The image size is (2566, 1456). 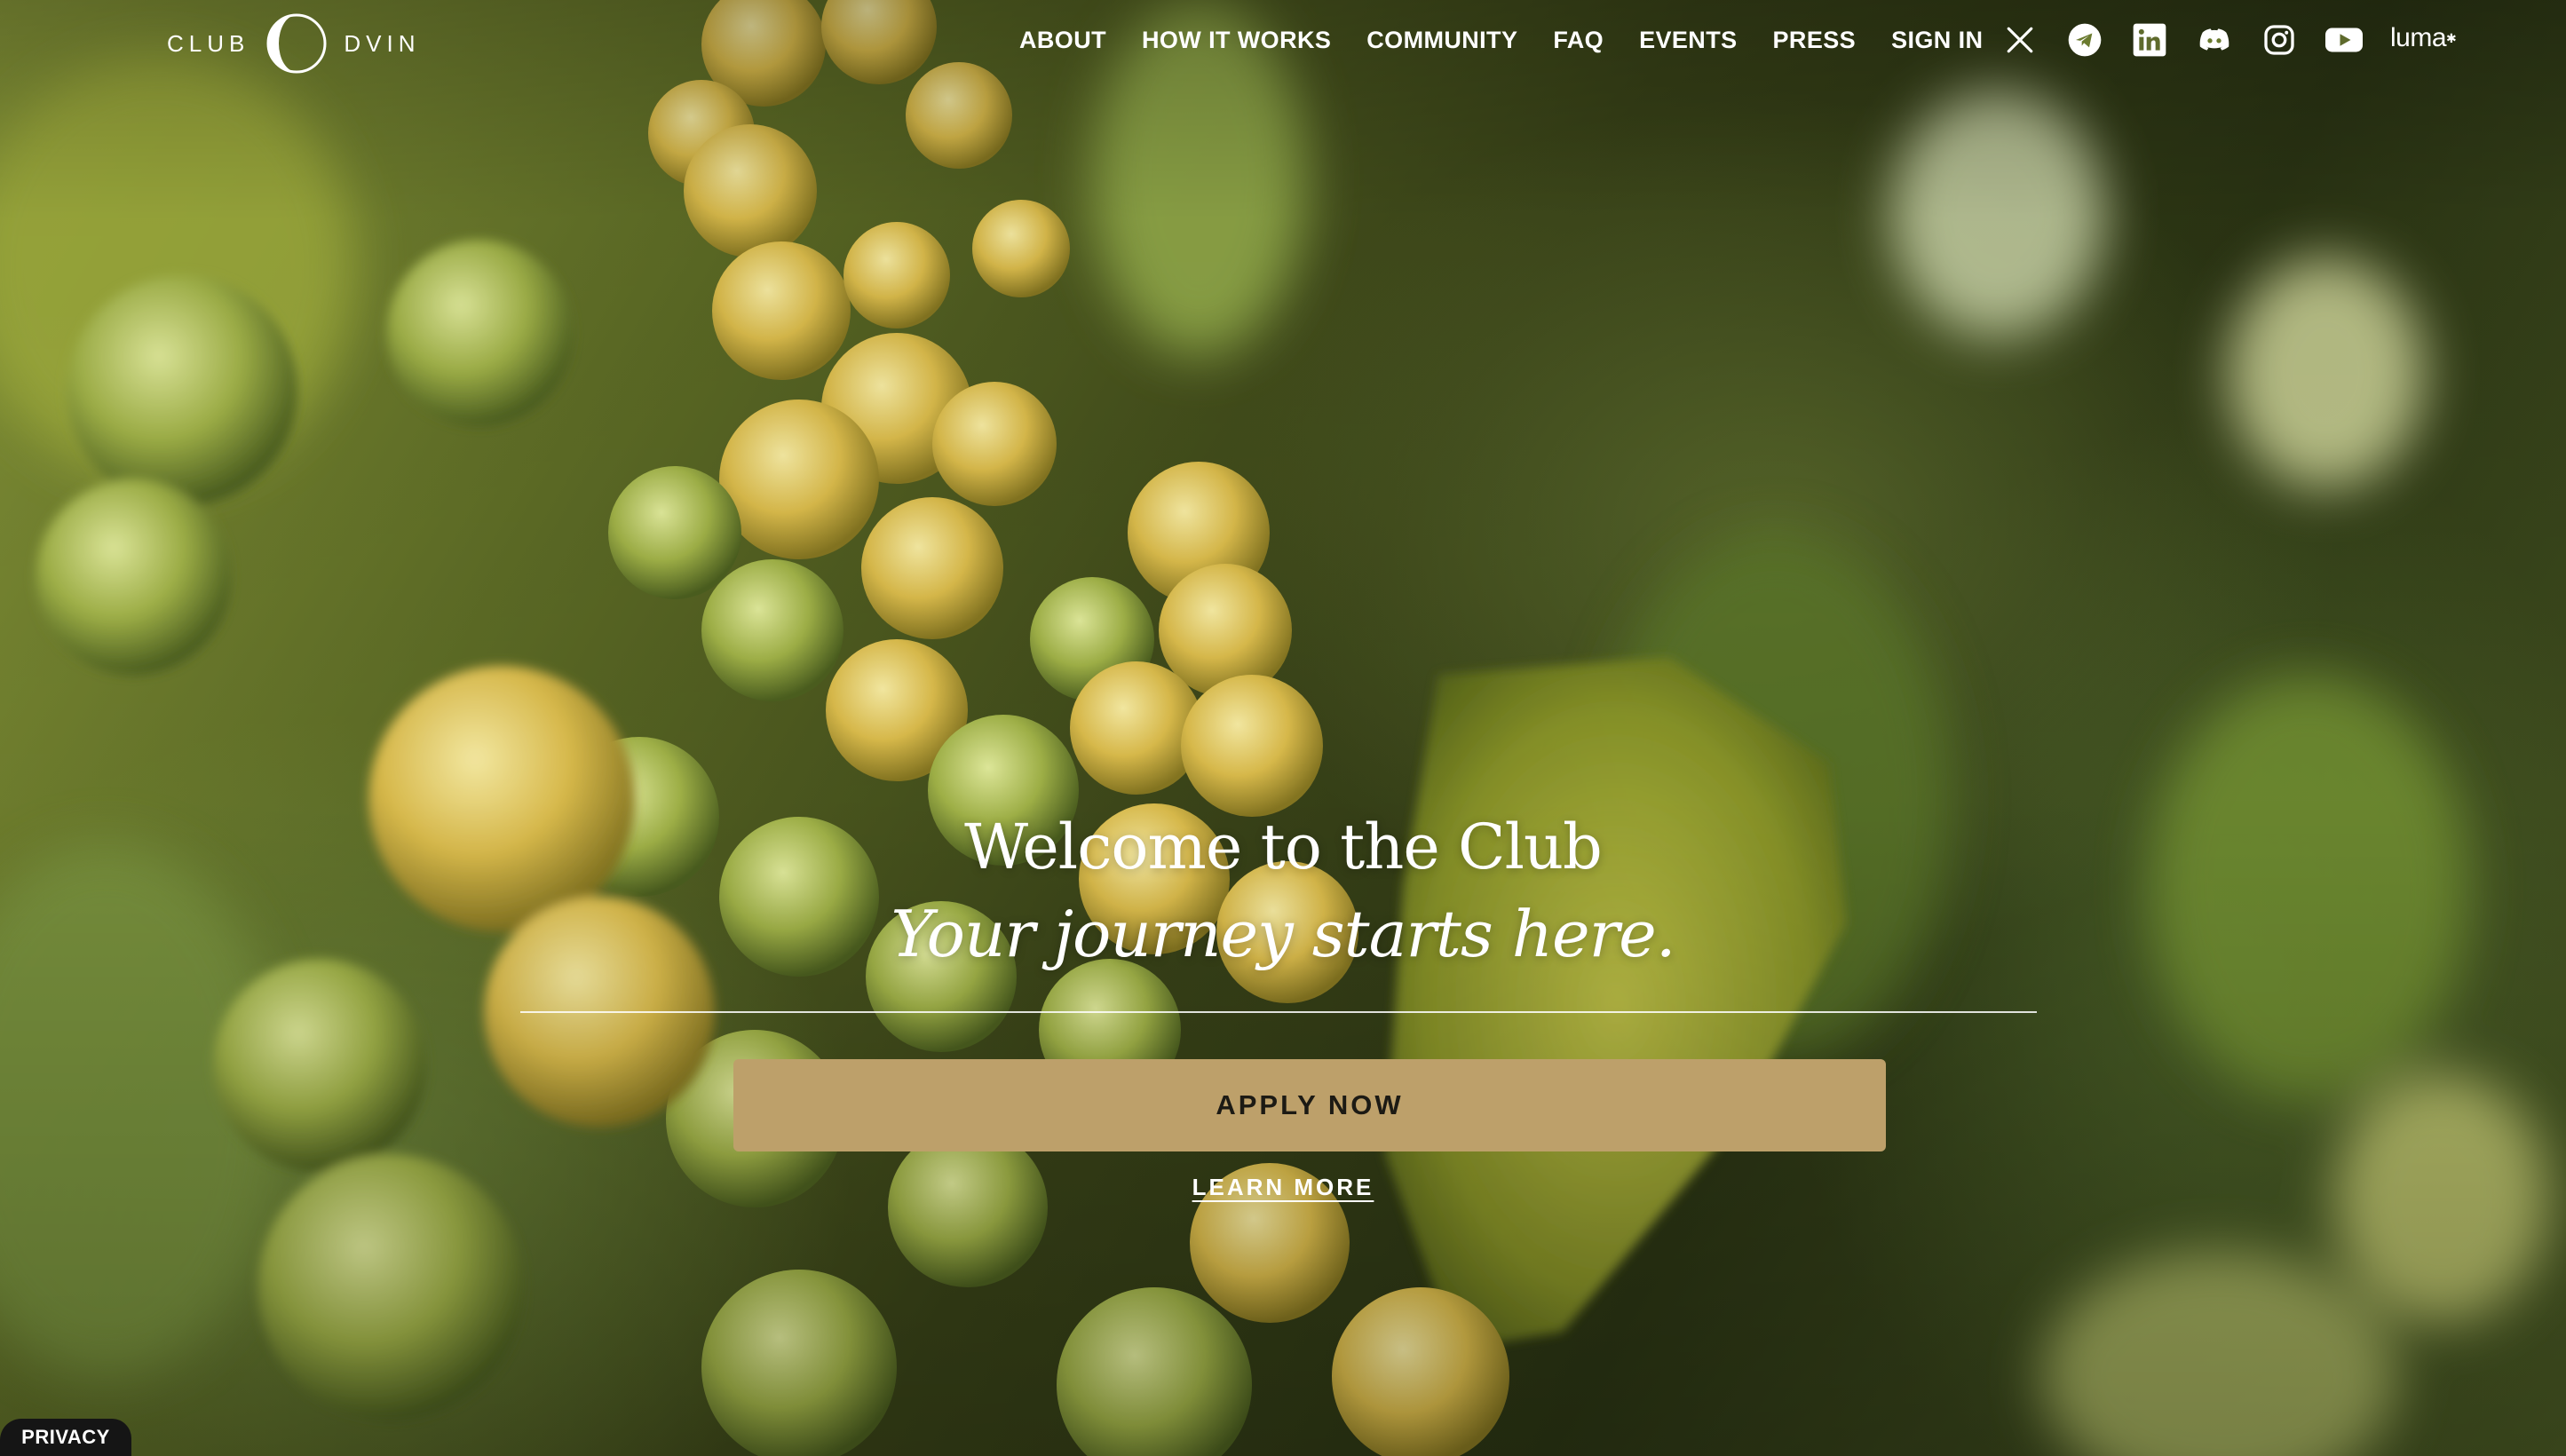 I want to click on luma-link: luma ✱, so click(x=2423, y=38).